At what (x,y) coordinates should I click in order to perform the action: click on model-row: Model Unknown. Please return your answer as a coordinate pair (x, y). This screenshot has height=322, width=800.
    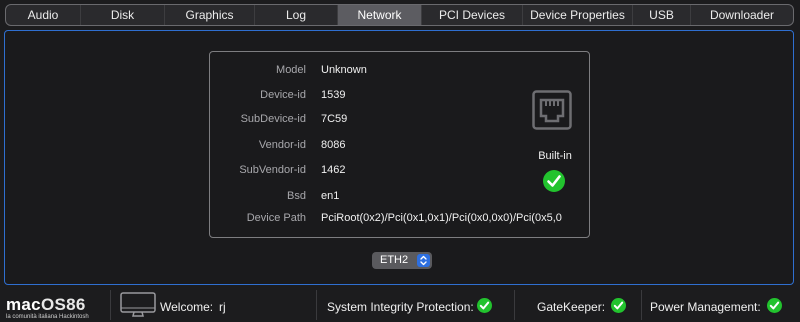
    Looking at the image, I should click on (399, 72).